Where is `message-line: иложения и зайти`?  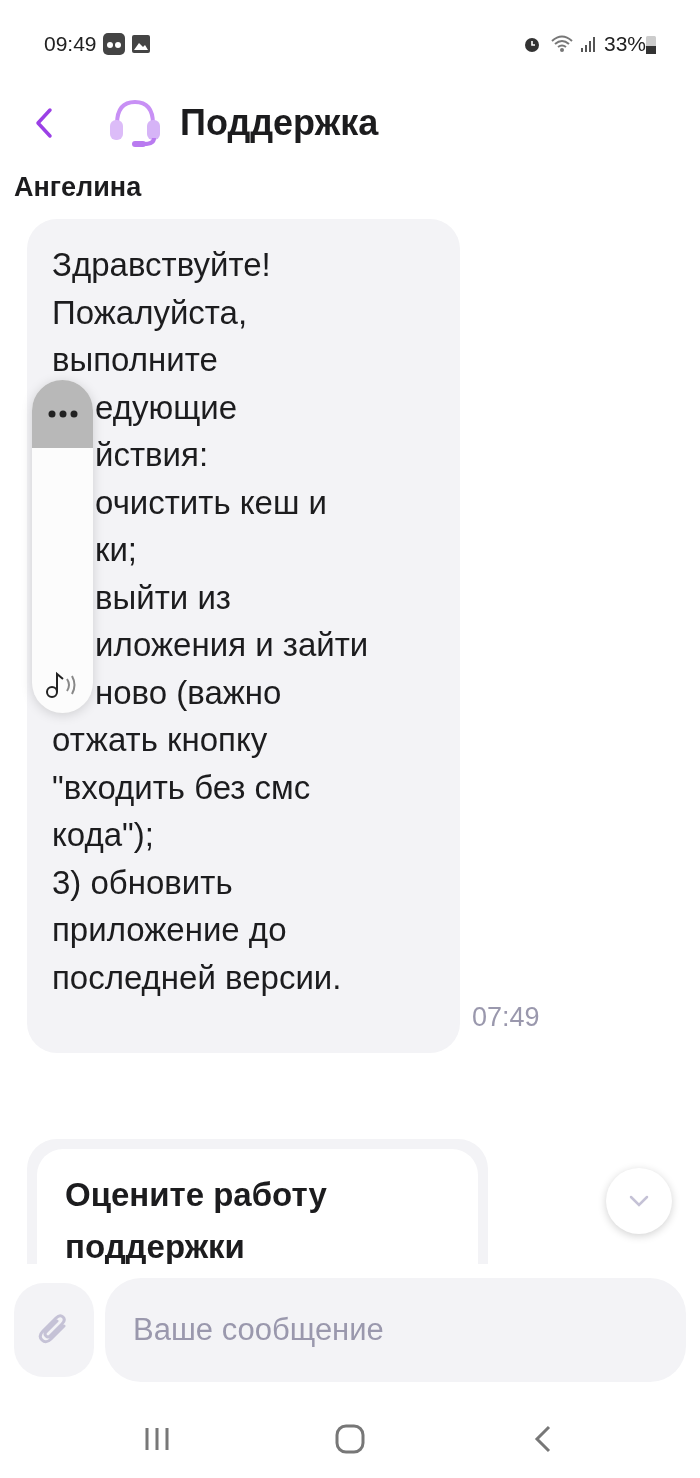
message-line: иложения и зайти is located at coordinates (232, 645).